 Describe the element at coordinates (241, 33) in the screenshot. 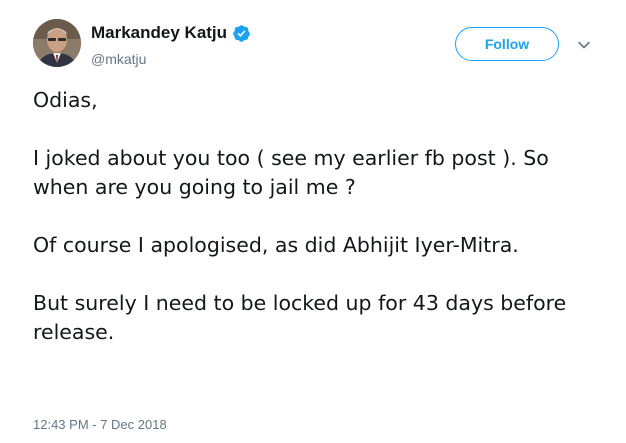

I see `verified-badge-icon` at that location.